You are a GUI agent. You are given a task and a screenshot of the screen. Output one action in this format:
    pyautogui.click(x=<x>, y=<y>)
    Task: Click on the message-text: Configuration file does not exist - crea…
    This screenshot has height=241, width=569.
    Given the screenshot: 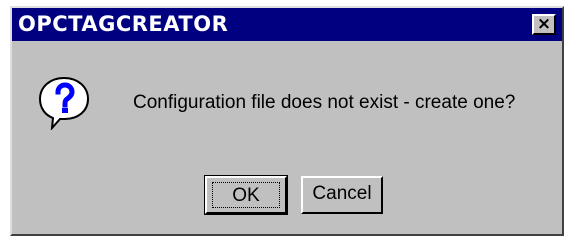 What is the action you would take?
    pyautogui.click(x=324, y=102)
    